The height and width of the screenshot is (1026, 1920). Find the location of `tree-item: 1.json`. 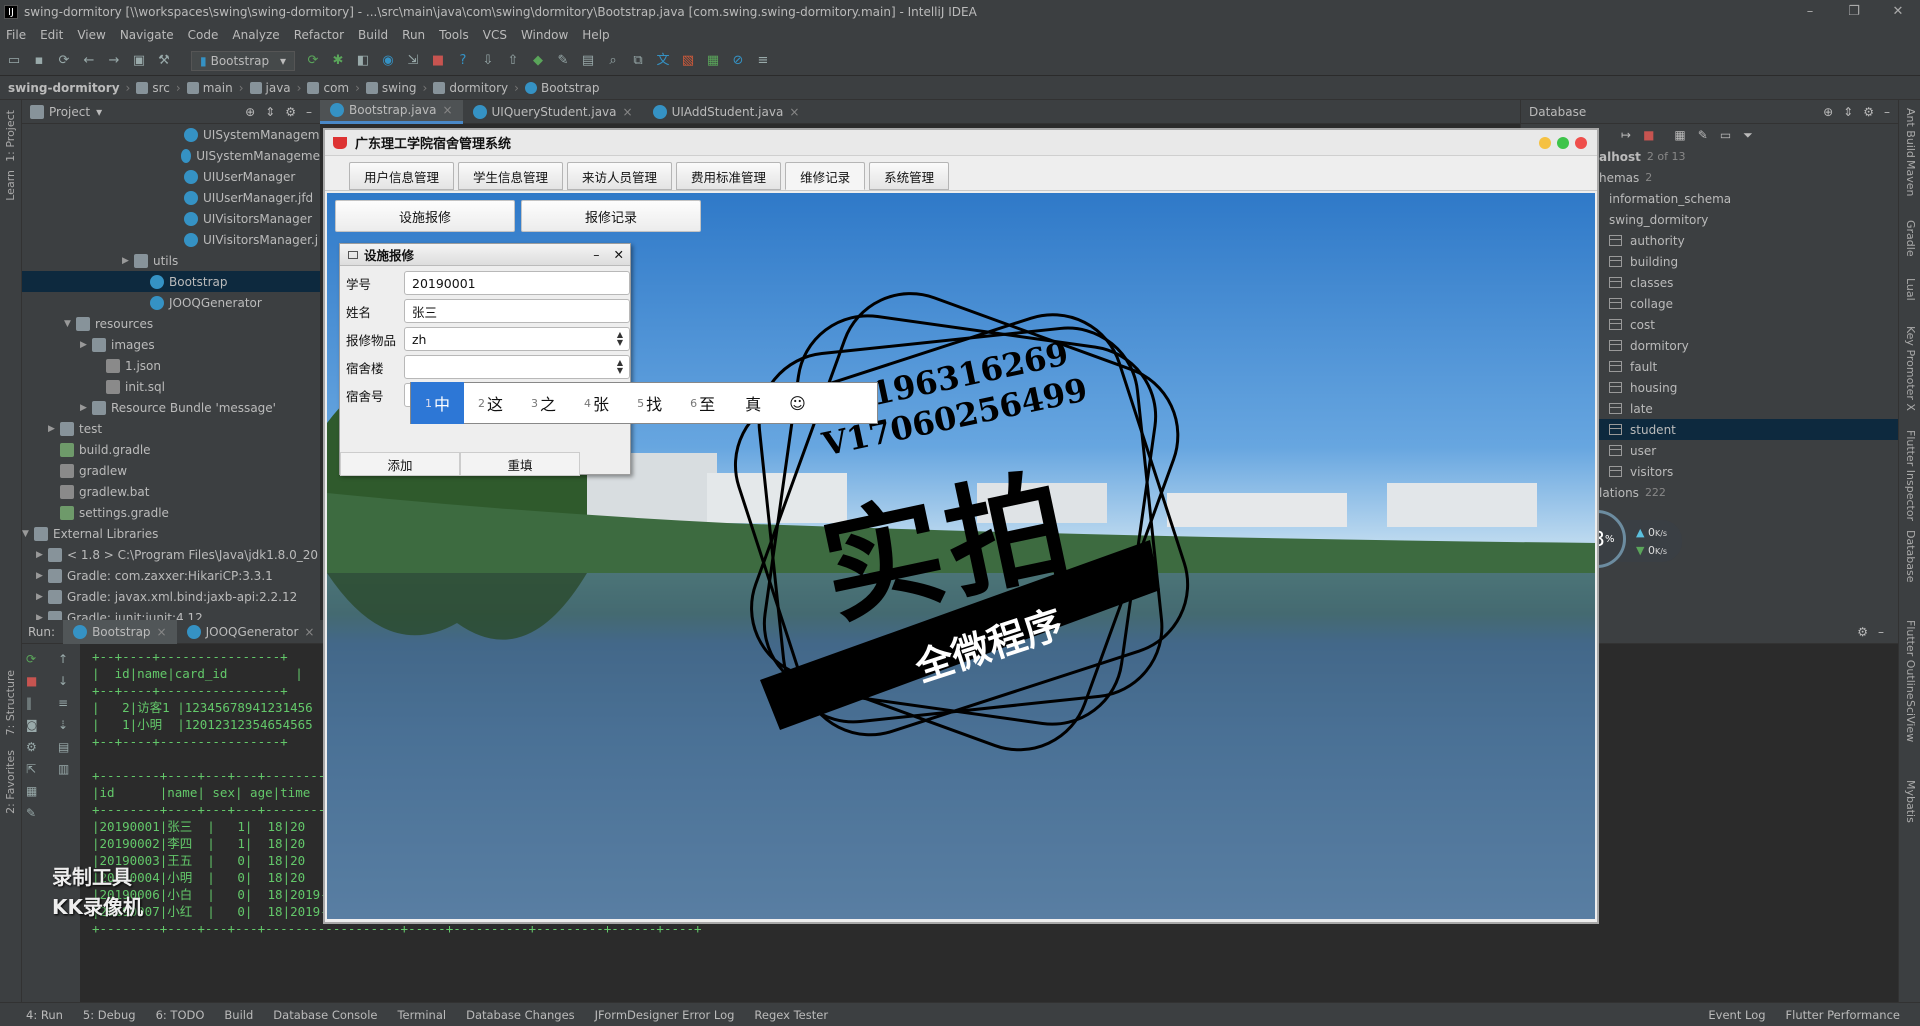

tree-item: 1.json is located at coordinates (171, 365).